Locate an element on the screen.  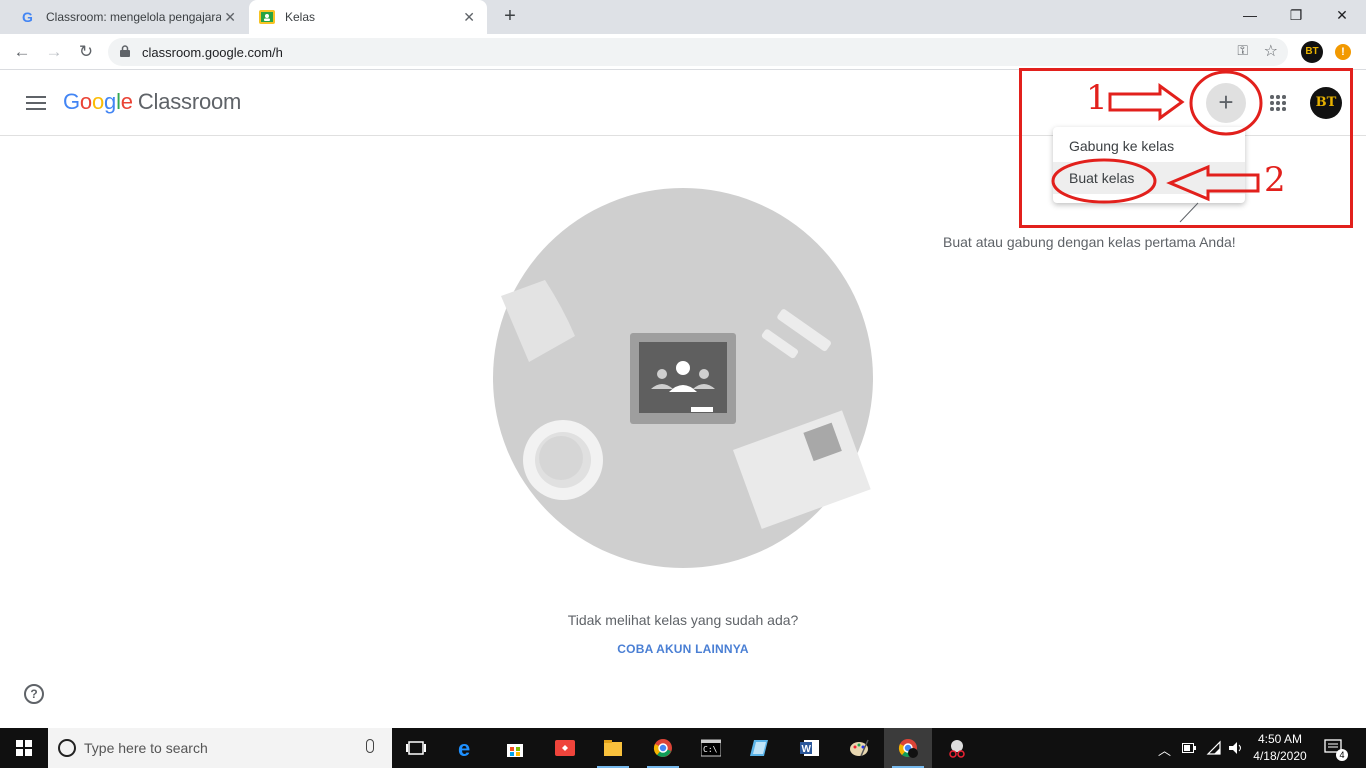
chrome-profile-icon is located at coordinates (908, 748).